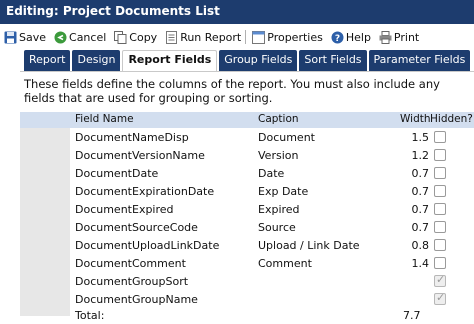 Image resolution: width=474 pixels, height=324 pixels. I want to click on table-row: DocumentSourceCode Source 0.7, so click(272, 227).